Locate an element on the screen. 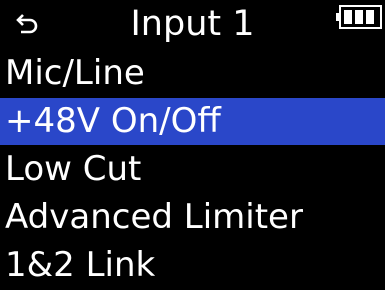 Image resolution: width=385 pixels, height=290 pixels. return-arrow-icon is located at coordinates (27, 24).